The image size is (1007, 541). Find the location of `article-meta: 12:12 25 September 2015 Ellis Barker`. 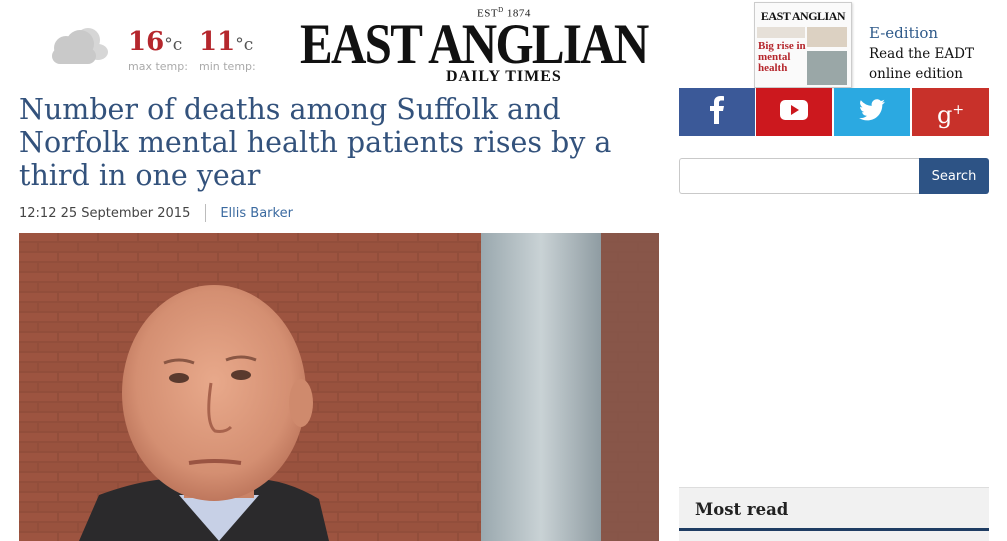

article-meta: 12:12 25 September 2015 Ellis Barker is located at coordinates (156, 213).